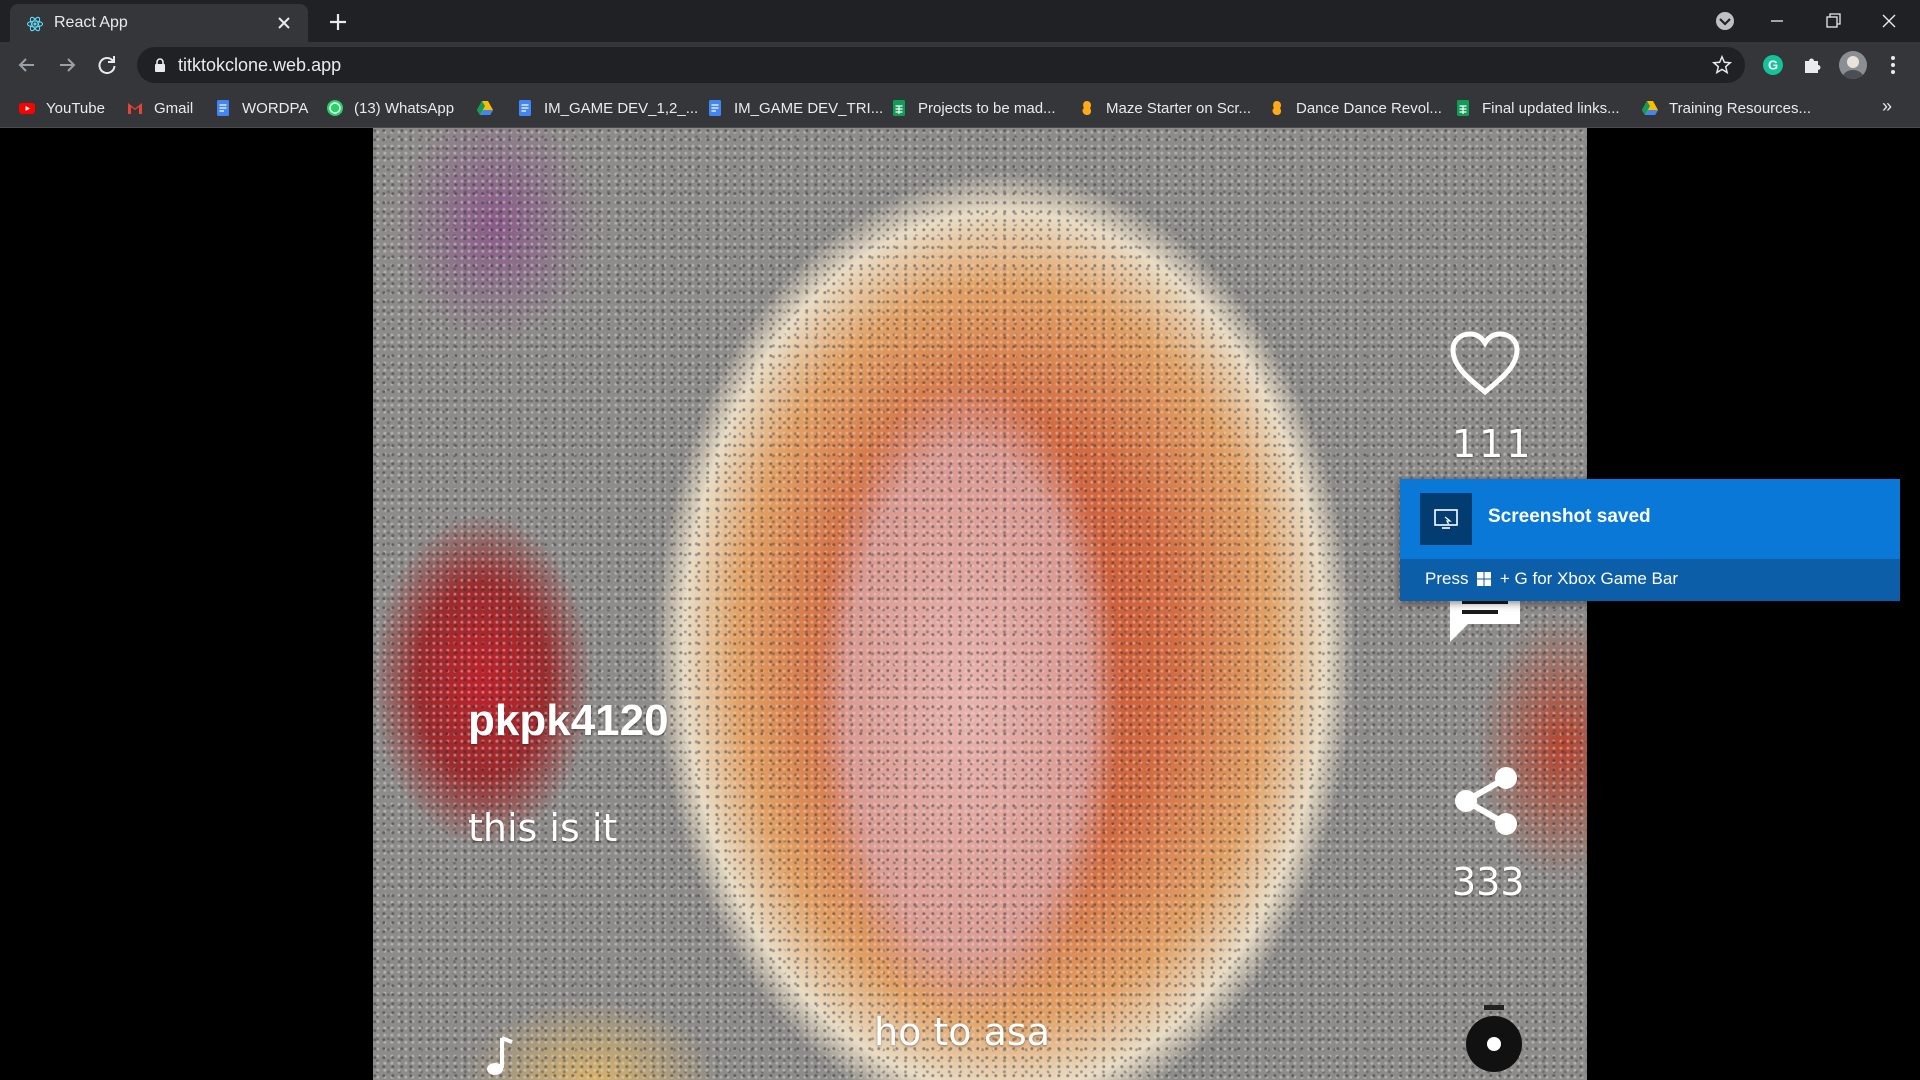 The height and width of the screenshot is (1080, 1920). I want to click on new-tab-icon, so click(338, 22).